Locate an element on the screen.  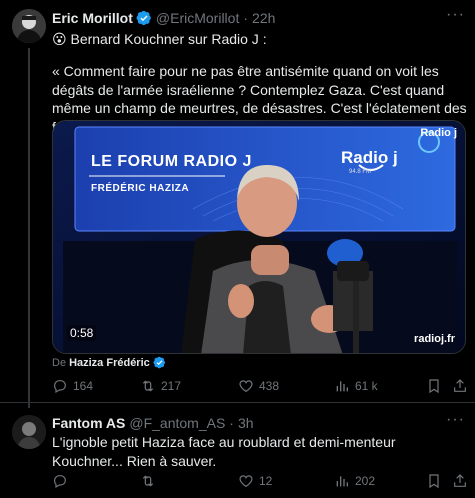
view-count: 202 is located at coordinates (365, 481).